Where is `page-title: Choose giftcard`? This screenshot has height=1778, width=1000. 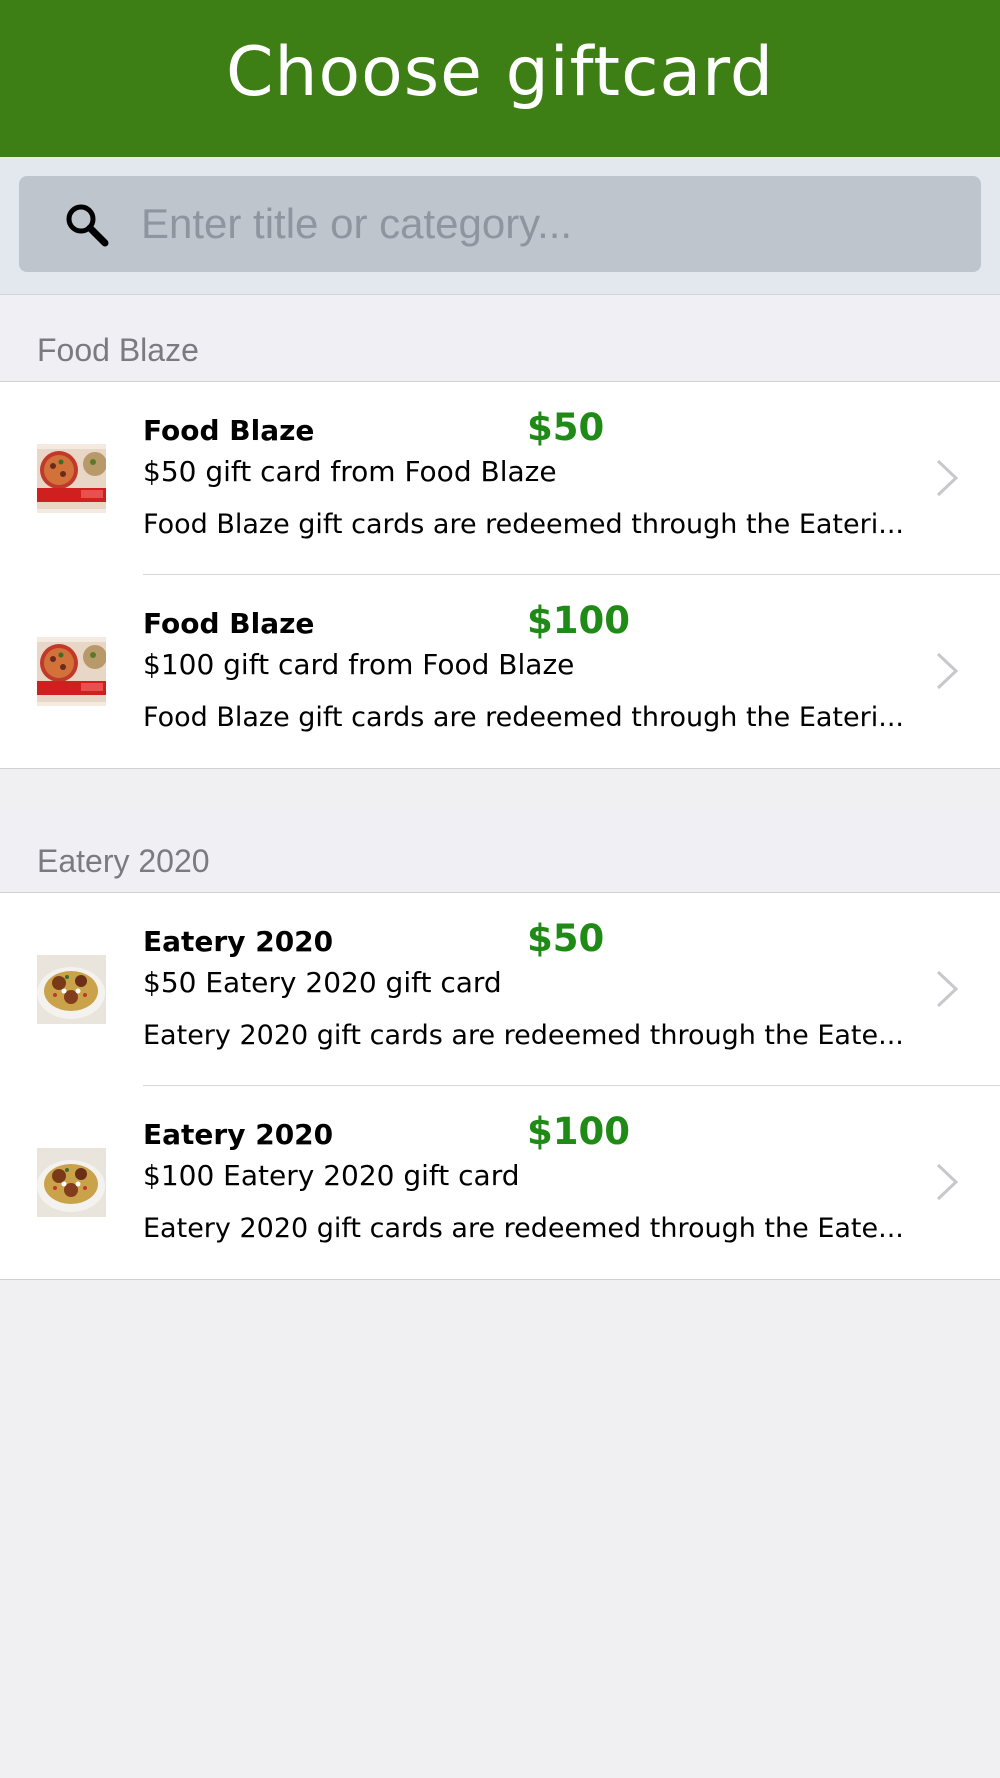 page-title: Choose giftcard is located at coordinates (500, 72).